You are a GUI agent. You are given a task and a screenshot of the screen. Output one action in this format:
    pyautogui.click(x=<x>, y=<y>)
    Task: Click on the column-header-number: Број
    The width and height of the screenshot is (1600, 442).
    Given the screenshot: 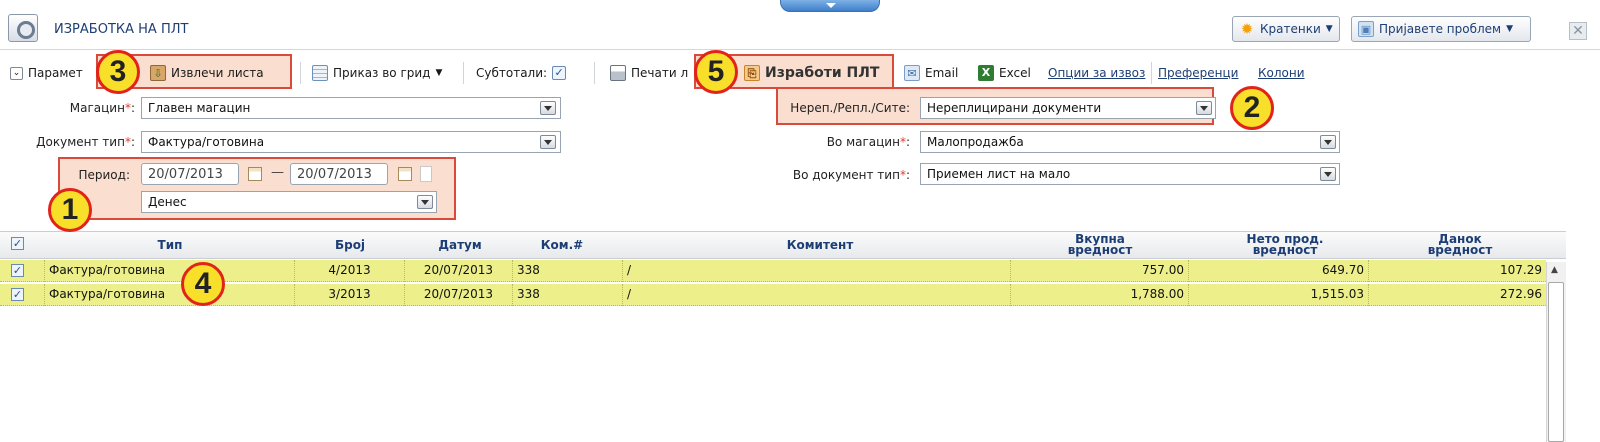 What is the action you would take?
    pyautogui.click(x=350, y=245)
    